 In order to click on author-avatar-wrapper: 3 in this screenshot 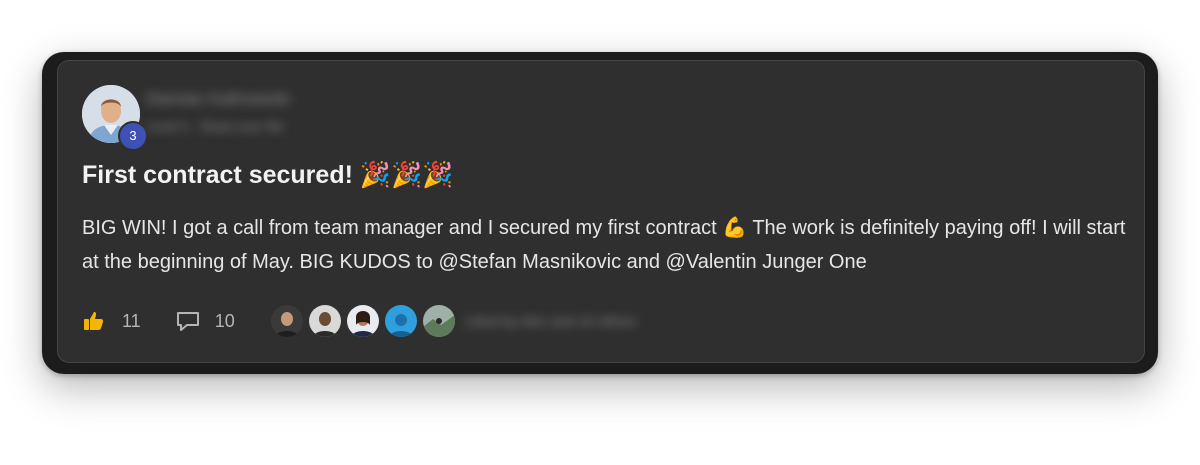, I will do `click(115, 118)`.